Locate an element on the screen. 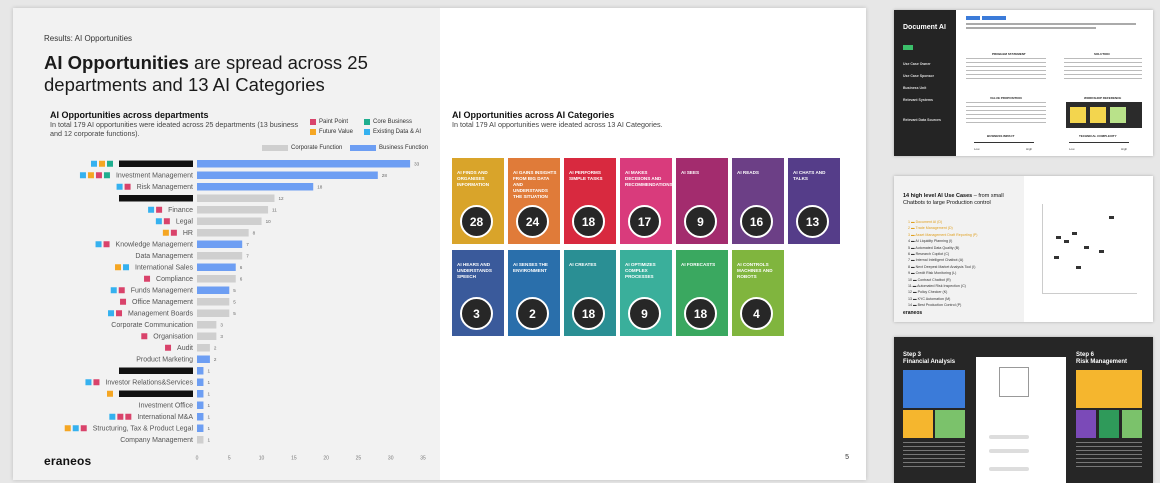  ai-category-tile: AI Senses the Environment 2 is located at coordinates (534, 293).